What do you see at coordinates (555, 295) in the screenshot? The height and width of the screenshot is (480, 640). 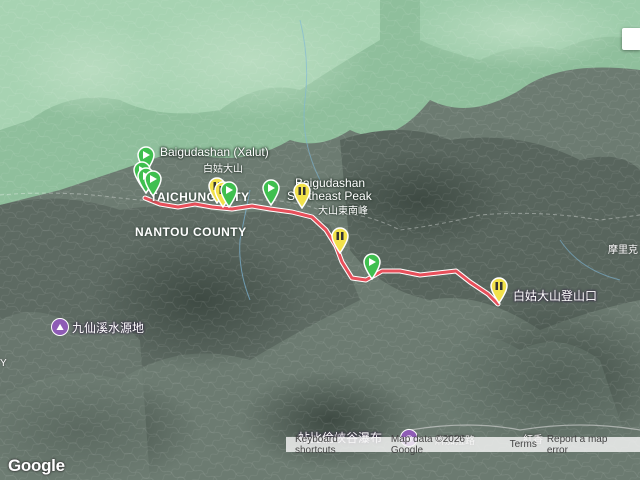 I see `trailhead-label: 白姑大山登山口` at bounding box center [555, 295].